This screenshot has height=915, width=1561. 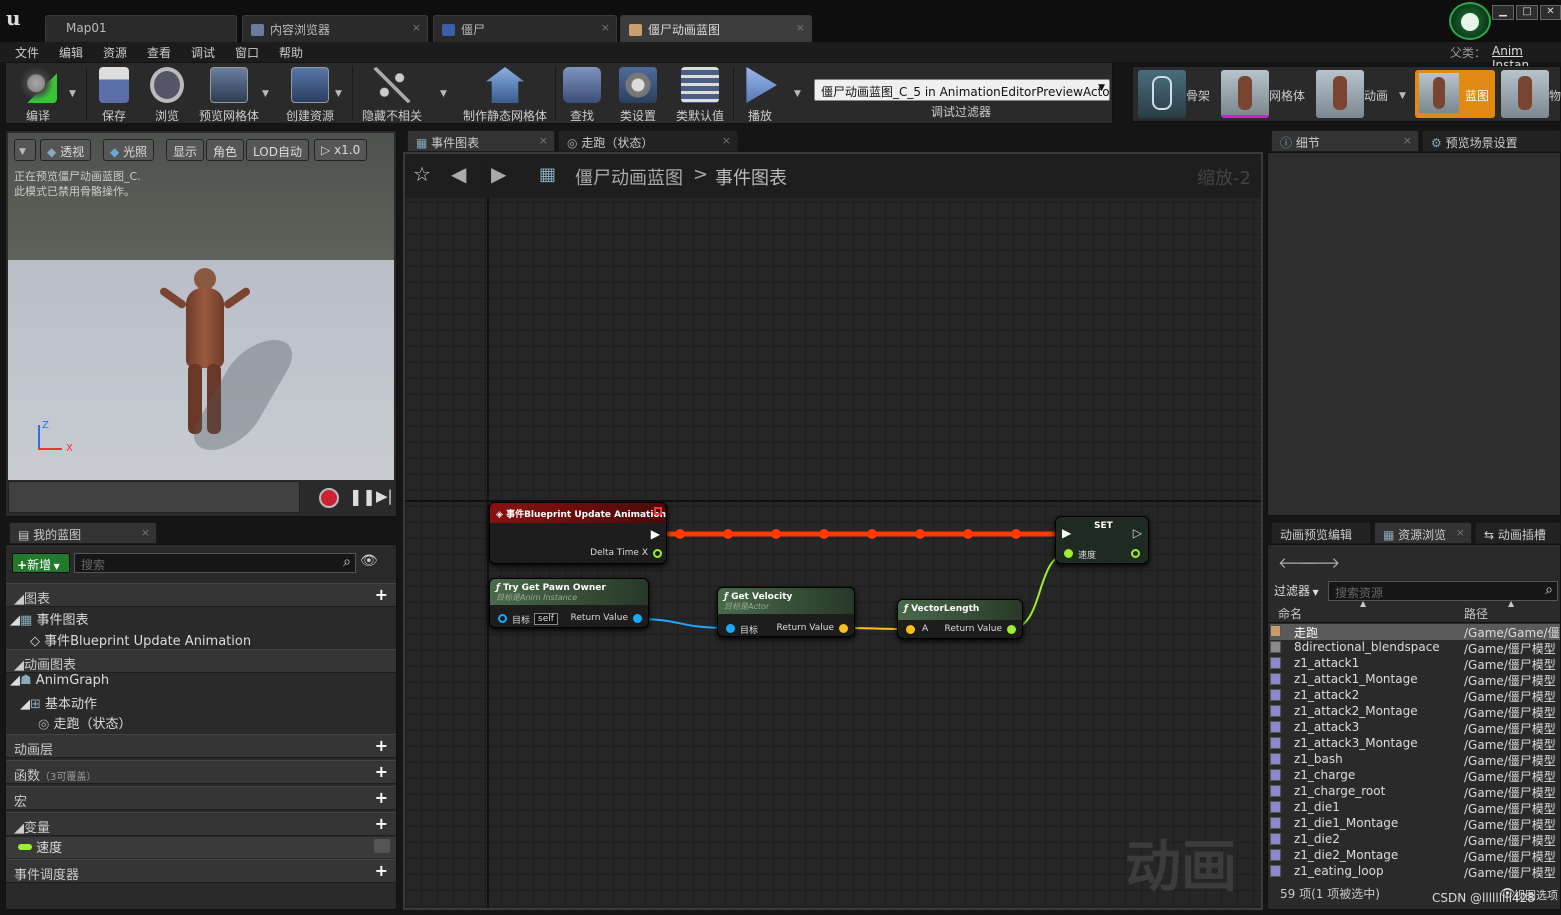 I want to click on asset-row: 走跑/Game/Game/僵, so click(x=1415, y=632).